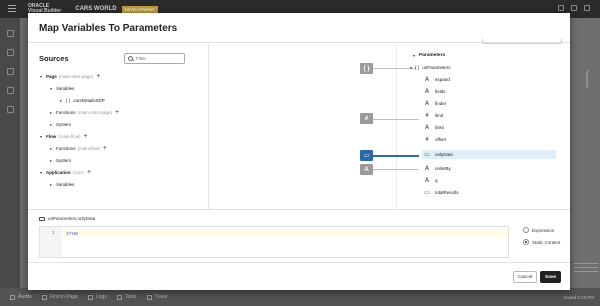  Describe the element at coordinates (587, 8) in the screenshot. I see `user-menu-icon` at that location.